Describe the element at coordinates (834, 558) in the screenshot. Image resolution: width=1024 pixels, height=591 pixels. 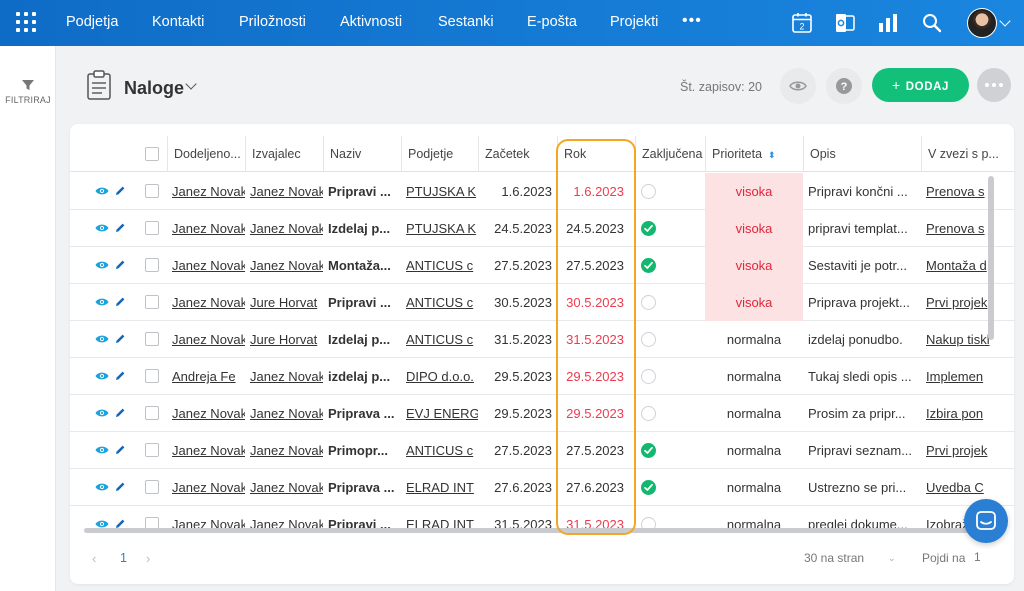
I see `per-page-select: 30 na stran` at that location.